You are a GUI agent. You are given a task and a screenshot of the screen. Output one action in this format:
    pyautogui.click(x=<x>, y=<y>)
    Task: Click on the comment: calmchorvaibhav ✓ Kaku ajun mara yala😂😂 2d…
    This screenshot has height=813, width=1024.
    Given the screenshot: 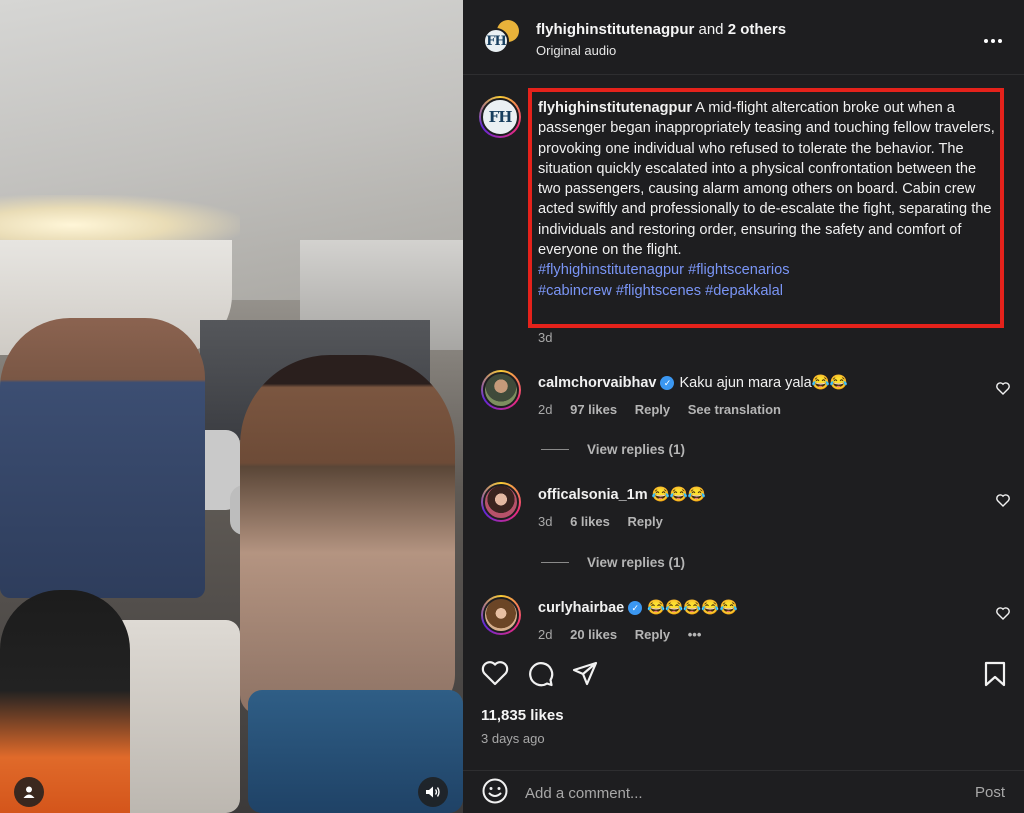 What is the action you would take?
    pyautogui.click(x=743, y=400)
    